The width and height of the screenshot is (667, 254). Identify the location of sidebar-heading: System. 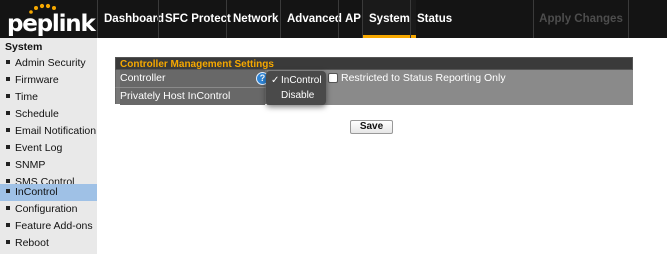
(24, 47).